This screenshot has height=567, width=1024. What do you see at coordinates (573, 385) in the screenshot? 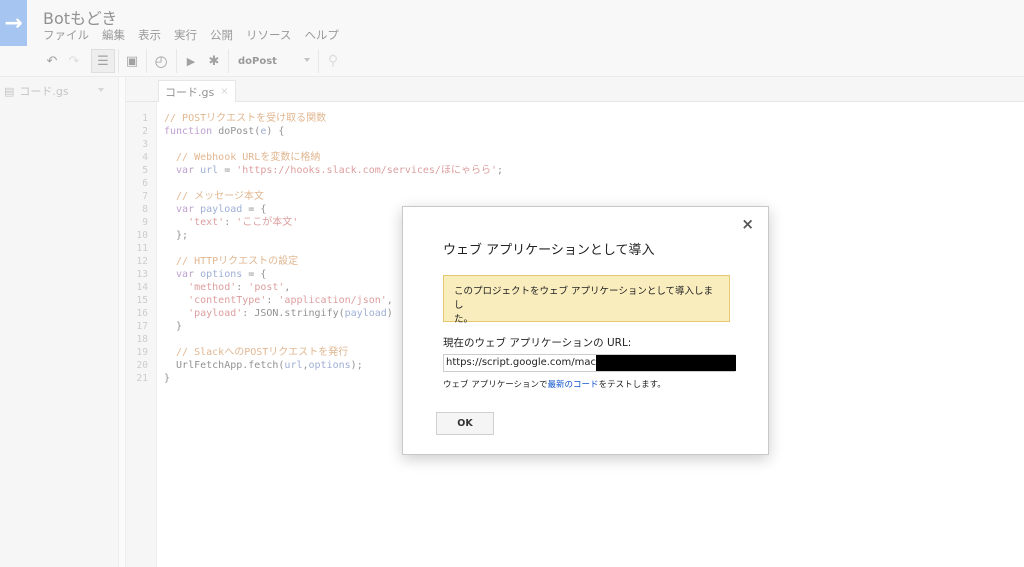
I see `latest-code-link: 最新のコード` at bounding box center [573, 385].